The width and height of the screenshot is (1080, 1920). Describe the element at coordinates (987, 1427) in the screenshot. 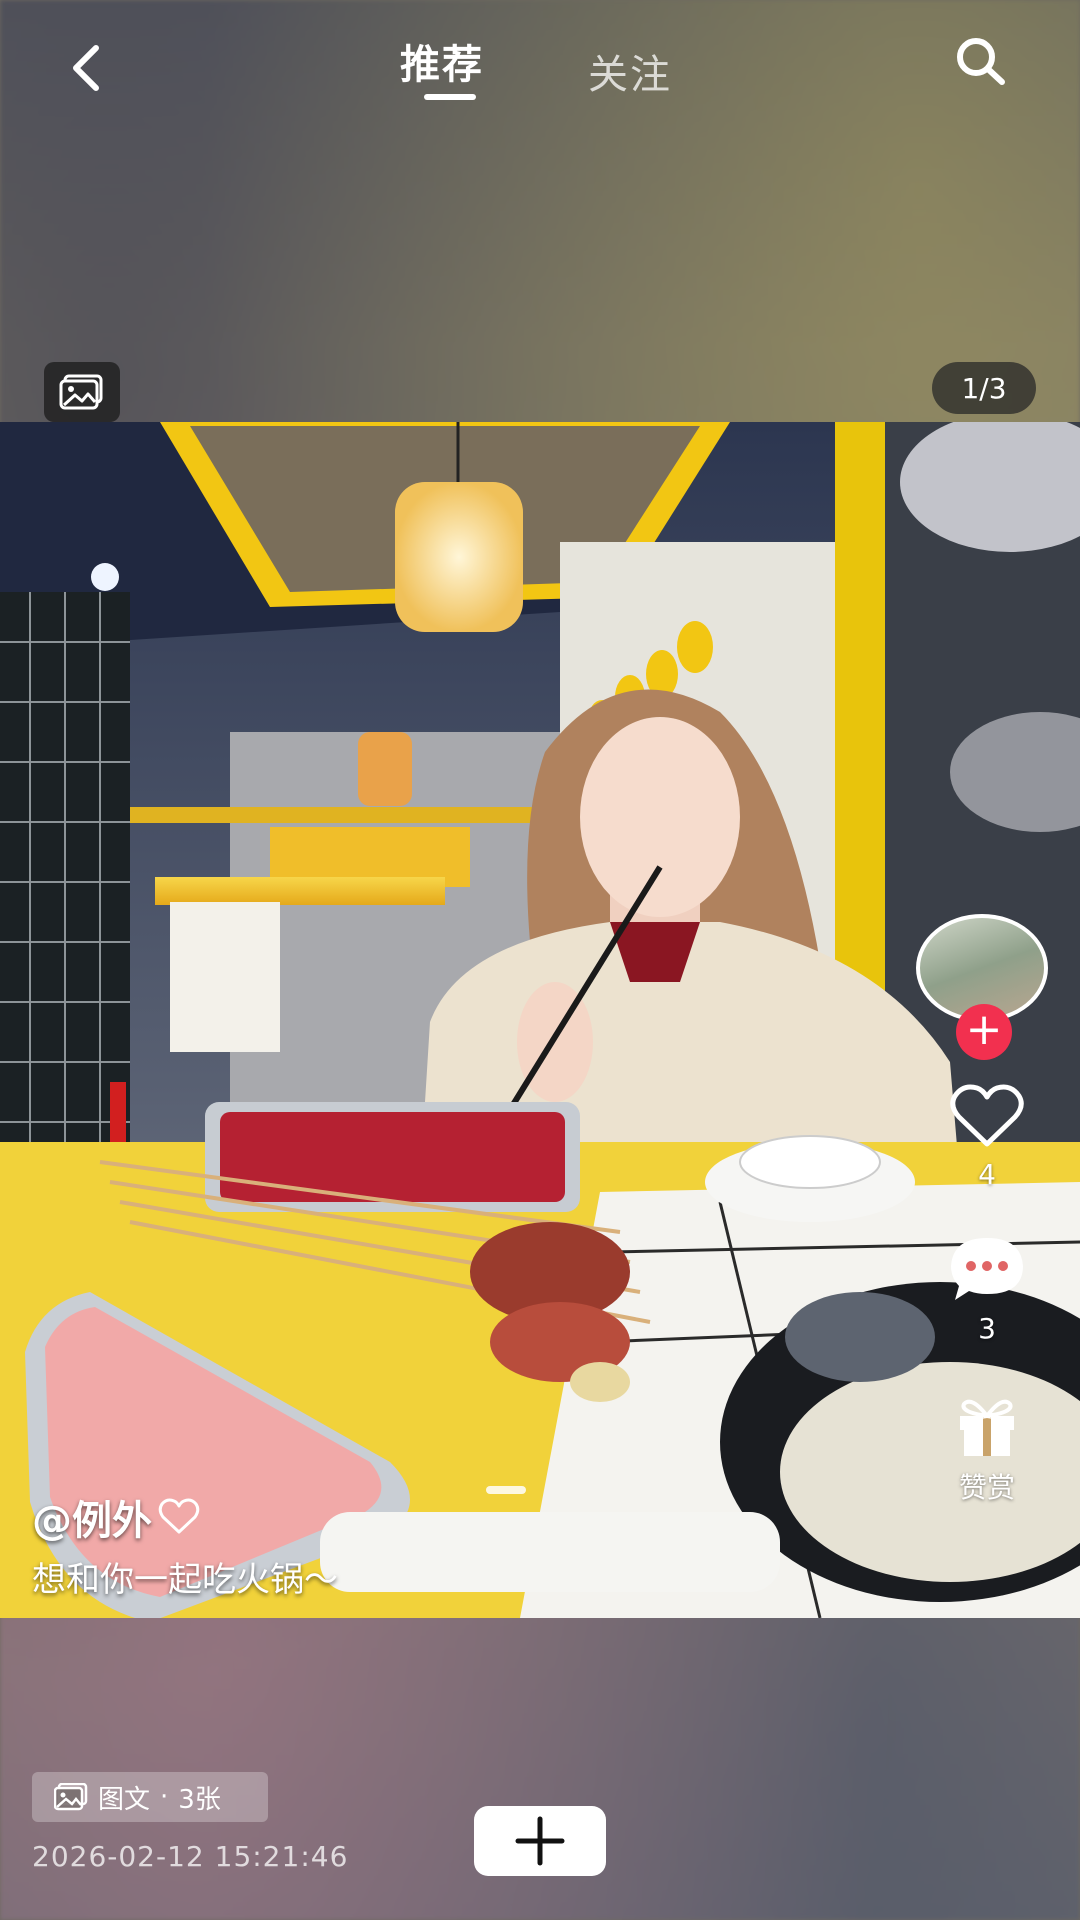

I see `gift-icon` at that location.